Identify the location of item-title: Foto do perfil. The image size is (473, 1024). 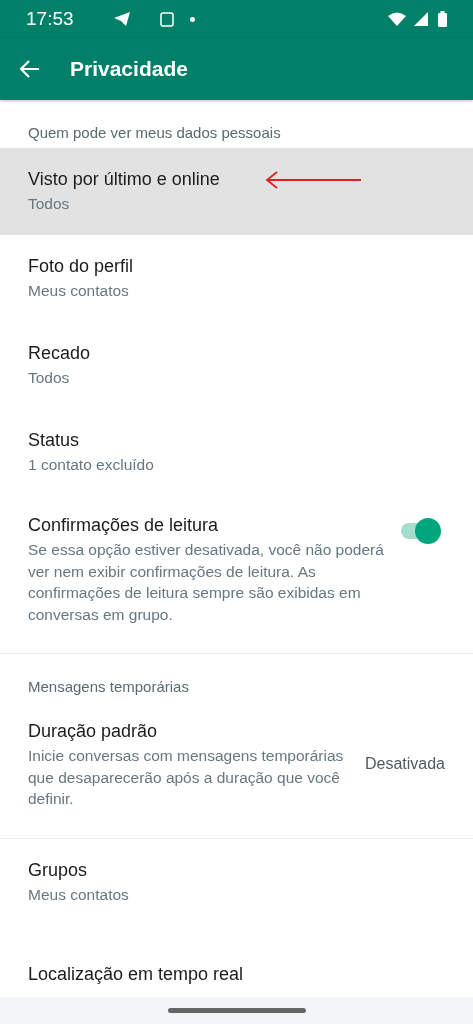
(81, 267).